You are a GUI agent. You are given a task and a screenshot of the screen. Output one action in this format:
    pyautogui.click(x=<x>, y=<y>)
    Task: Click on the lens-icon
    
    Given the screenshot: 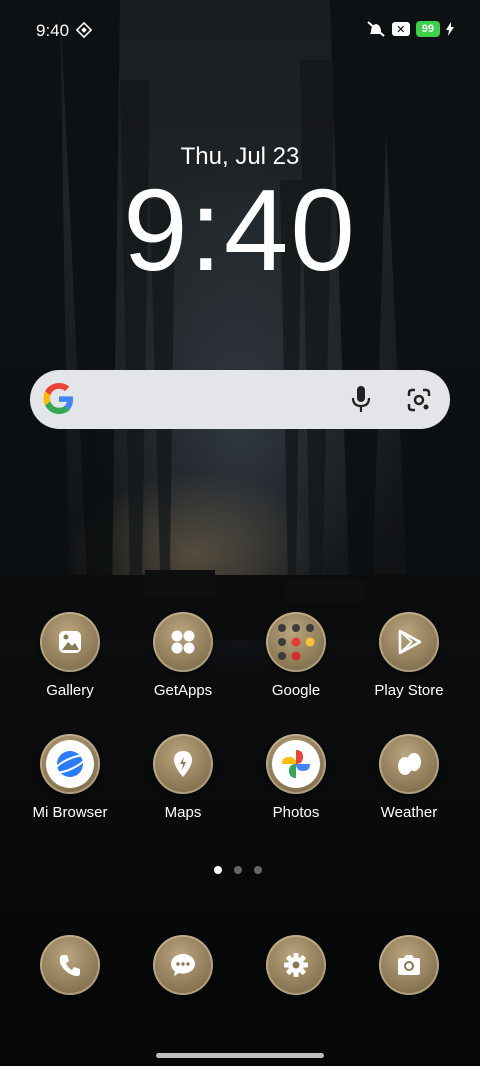 What is the action you would take?
    pyautogui.click(x=419, y=400)
    